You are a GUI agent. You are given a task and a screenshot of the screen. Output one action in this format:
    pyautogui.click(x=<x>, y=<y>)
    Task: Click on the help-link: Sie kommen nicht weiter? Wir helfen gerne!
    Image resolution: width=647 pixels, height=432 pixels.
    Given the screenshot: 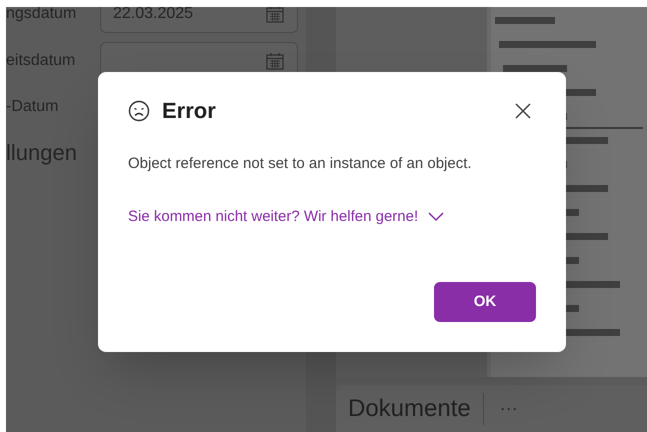 What is the action you would take?
    pyautogui.click(x=286, y=217)
    